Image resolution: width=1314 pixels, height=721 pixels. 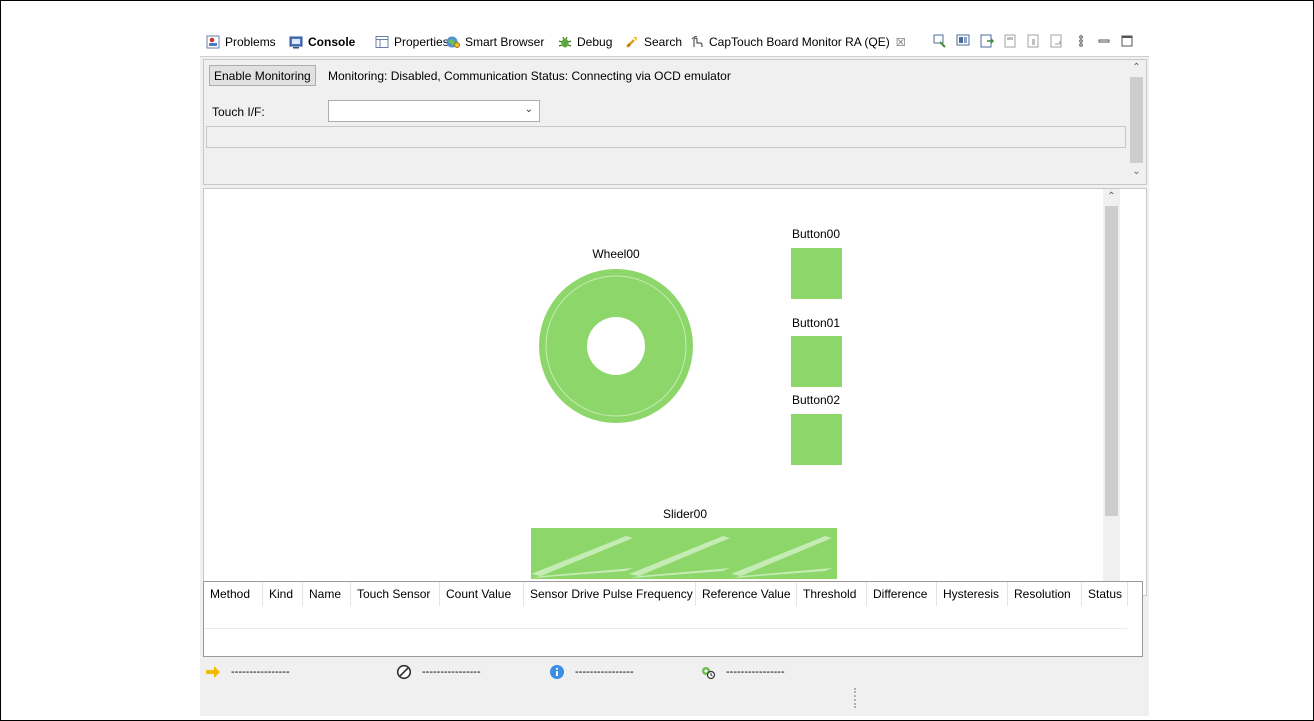 What do you see at coordinates (327, 594) in the screenshot?
I see `column-header: Name` at bounding box center [327, 594].